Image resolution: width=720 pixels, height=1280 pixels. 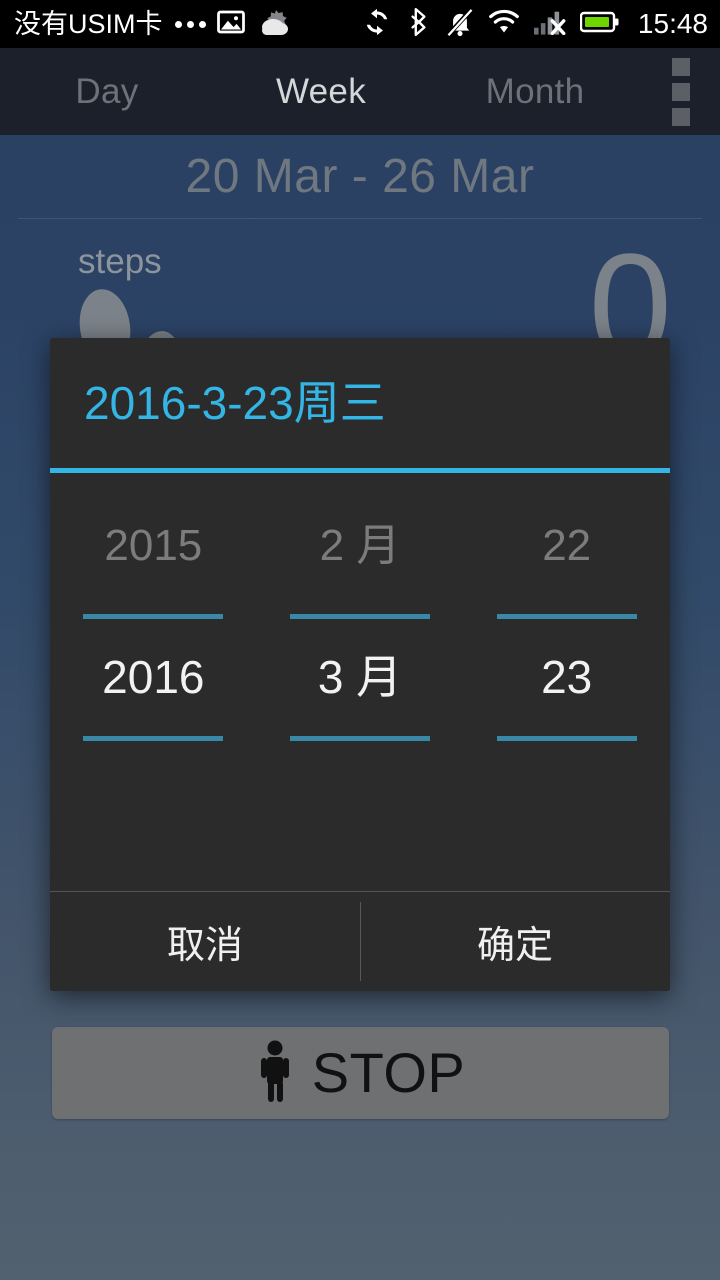 What do you see at coordinates (190, 24) in the screenshot?
I see `more-dots-icon` at bounding box center [190, 24].